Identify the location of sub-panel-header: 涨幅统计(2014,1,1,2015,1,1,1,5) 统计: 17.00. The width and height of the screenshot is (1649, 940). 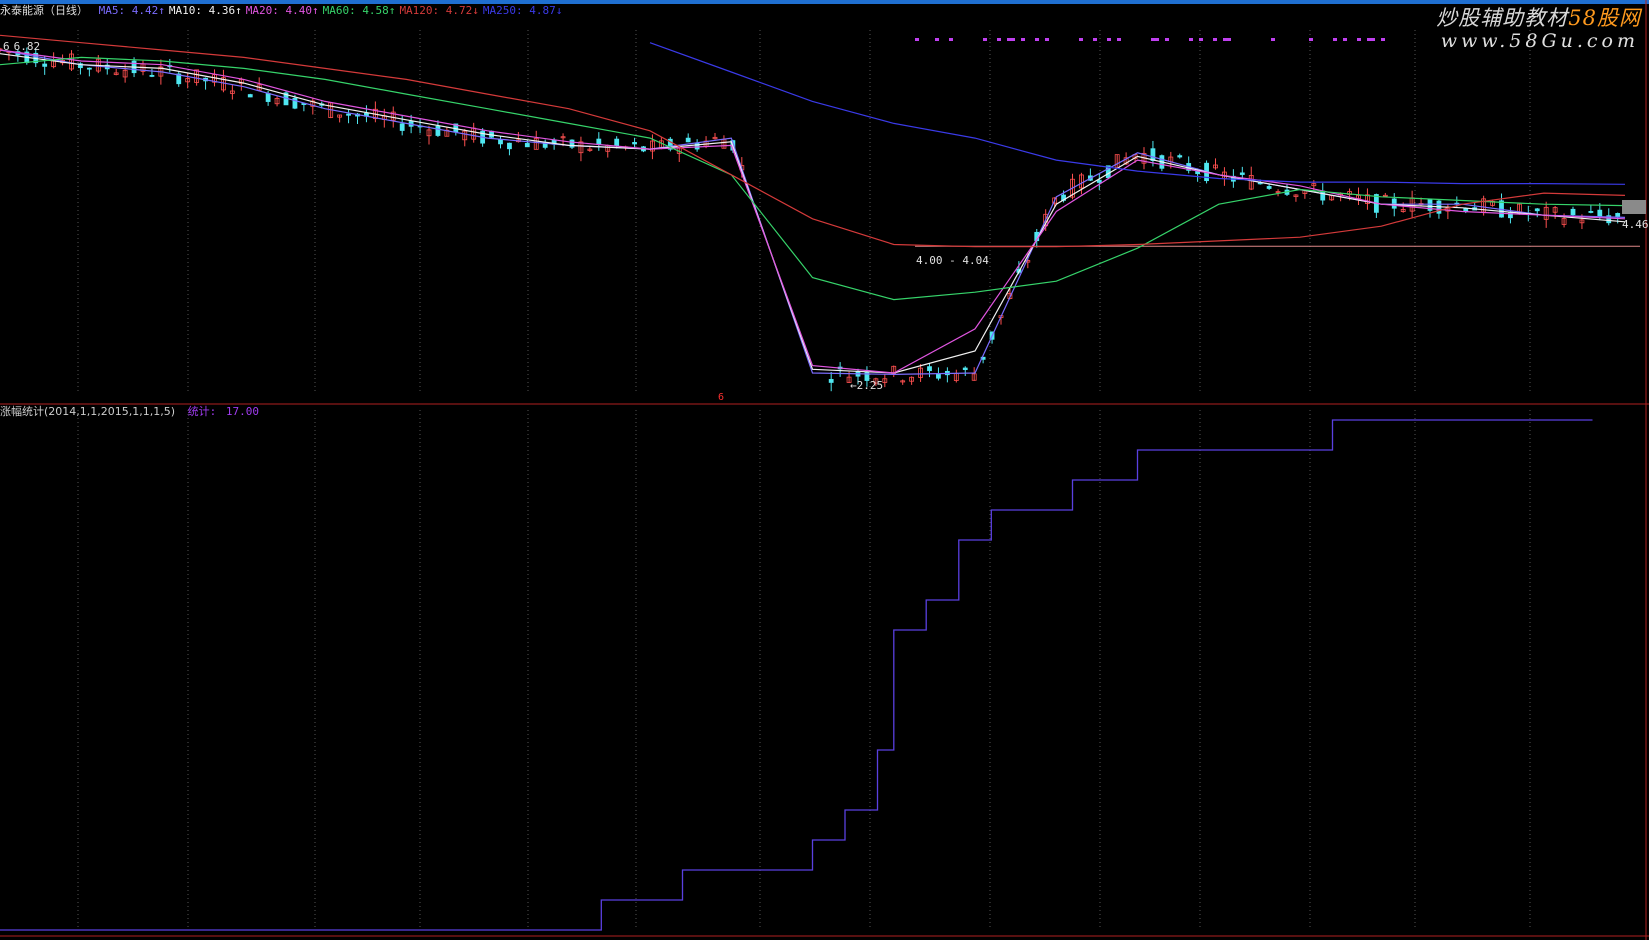
(129, 412).